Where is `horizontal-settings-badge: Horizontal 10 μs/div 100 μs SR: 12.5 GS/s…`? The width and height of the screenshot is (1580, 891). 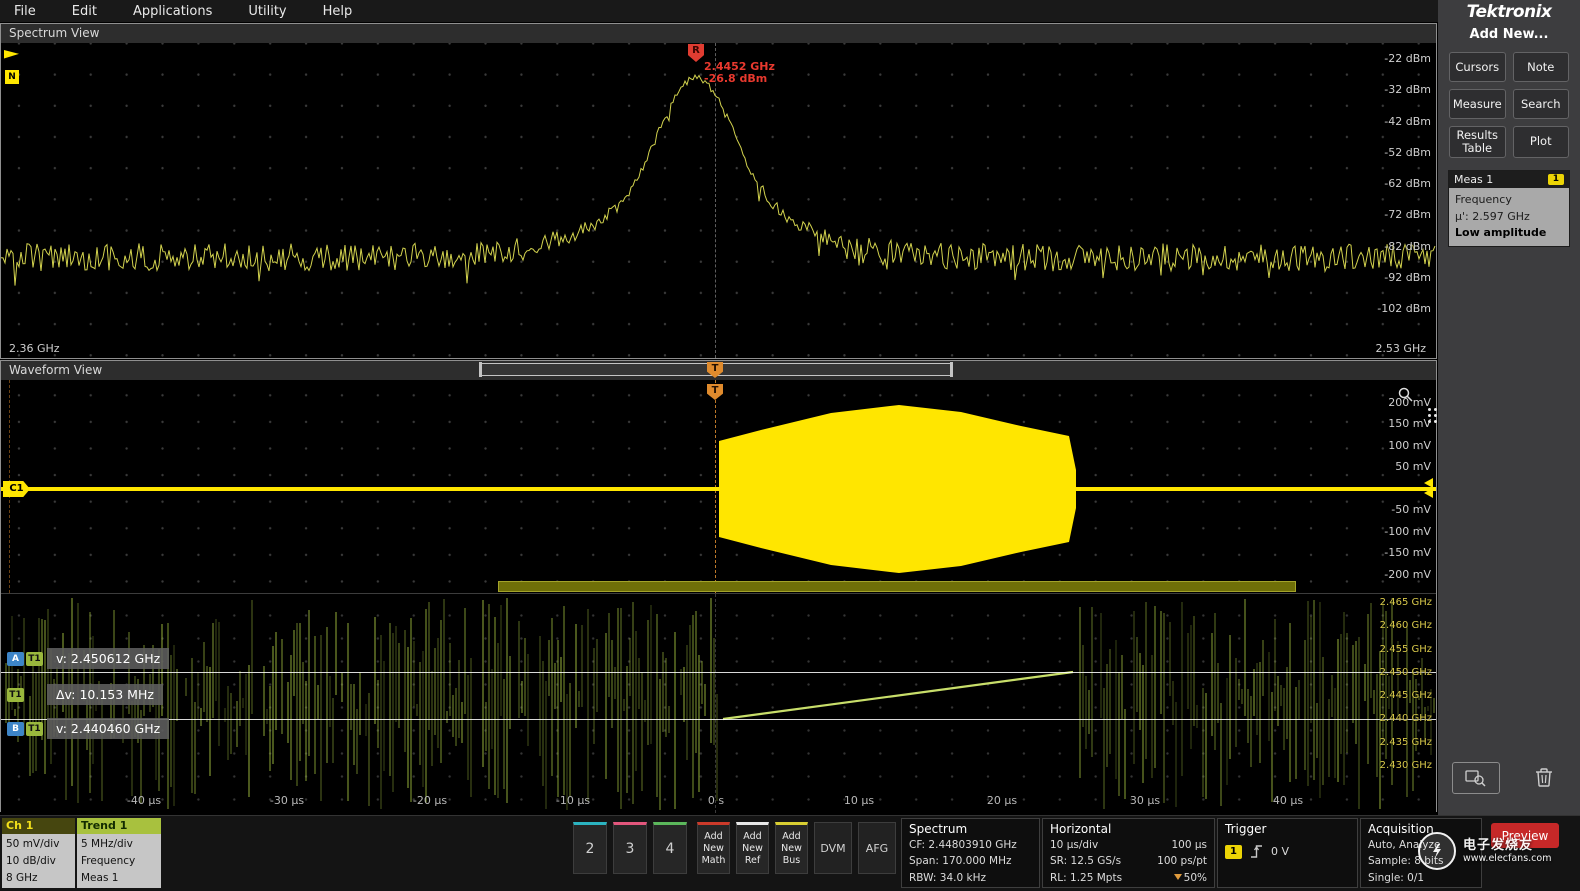
horizontal-settings-badge: Horizontal 10 μs/div 100 μs SR: 12.5 GS/s… is located at coordinates (1128, 853).